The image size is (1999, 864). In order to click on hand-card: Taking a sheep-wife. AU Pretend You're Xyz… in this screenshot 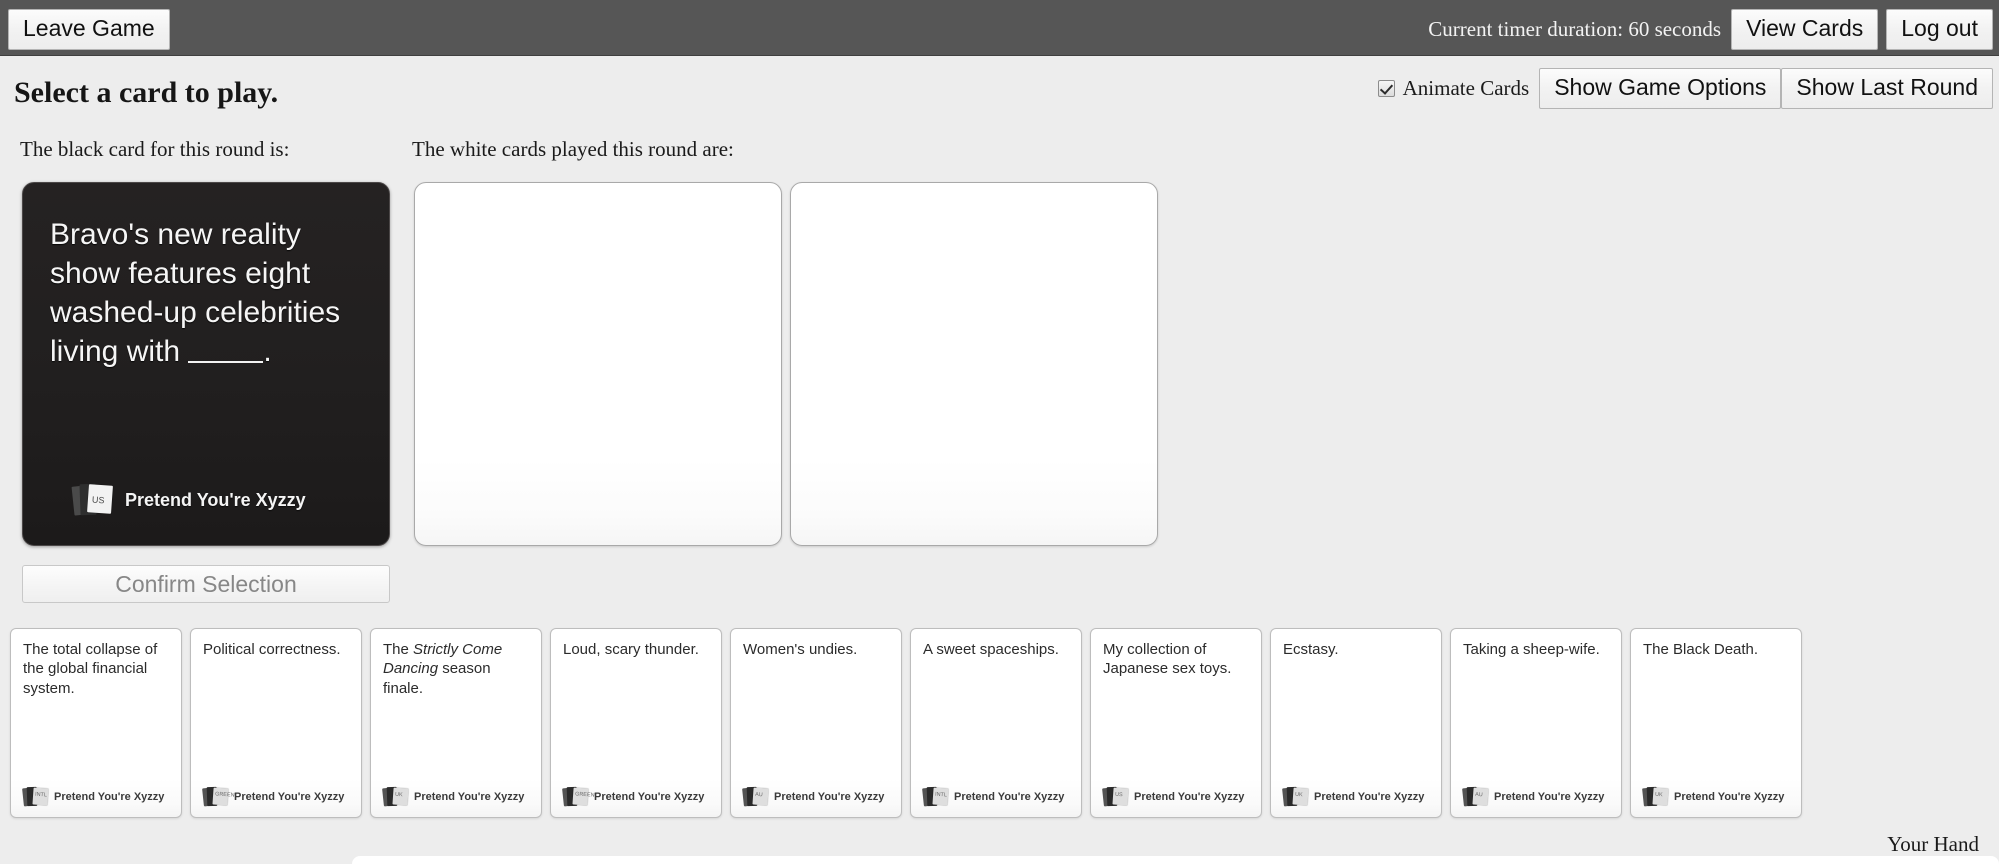, I will do `click(1536, 723)`.